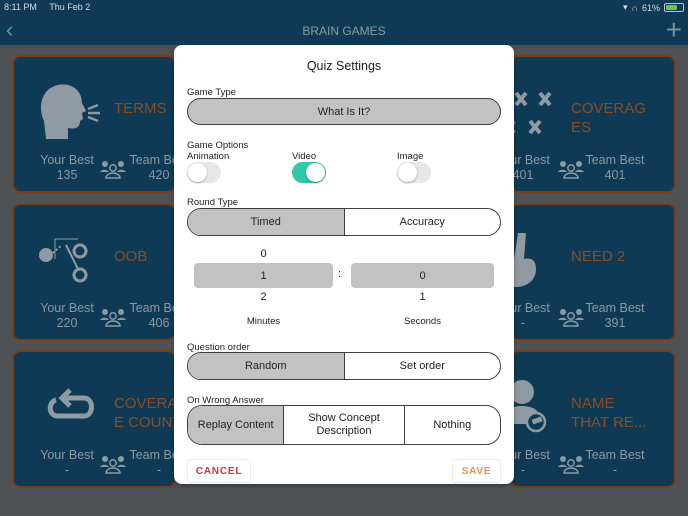 This screenshot has height=516, width=688. Describe the element at coordinates (422, 321) in the screenshot. I see `seconds-label: Seconds` at that location.